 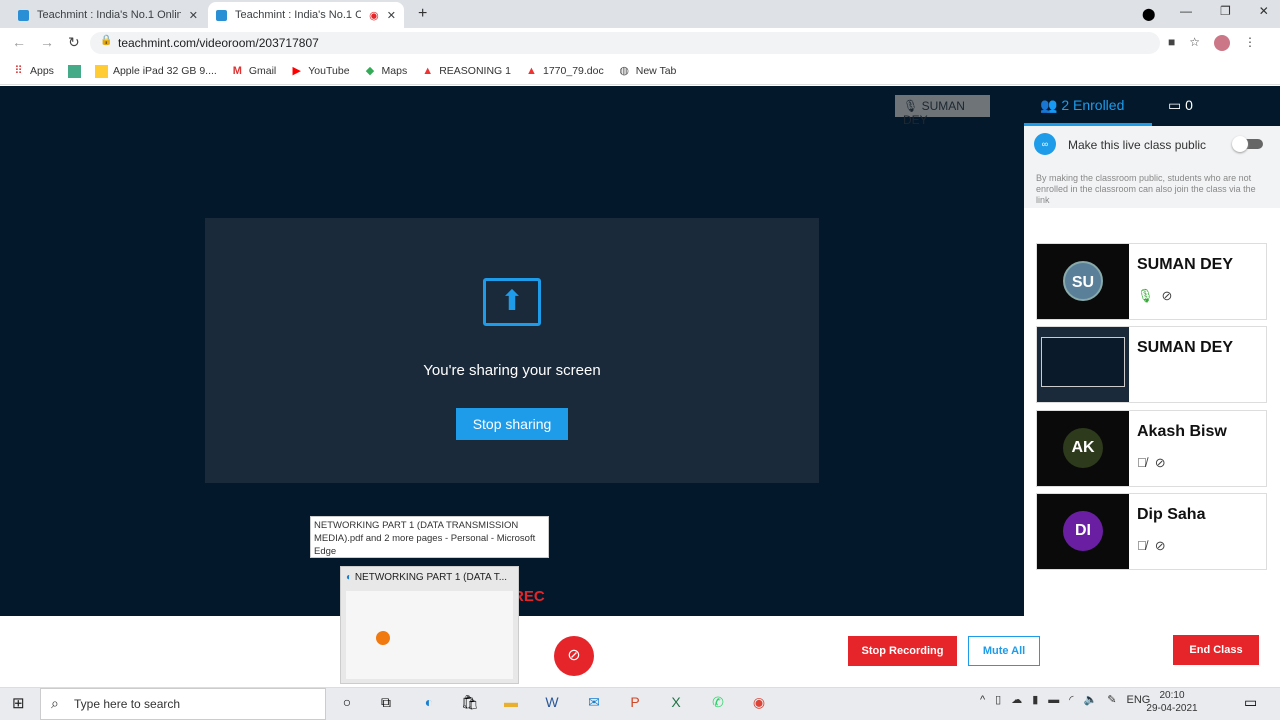 What do you see at coordinates (942, 111) in the screenshot?
I see `active-speaker-badge: 🎙 SUMAN DEY` at bounding box center [942, 111].